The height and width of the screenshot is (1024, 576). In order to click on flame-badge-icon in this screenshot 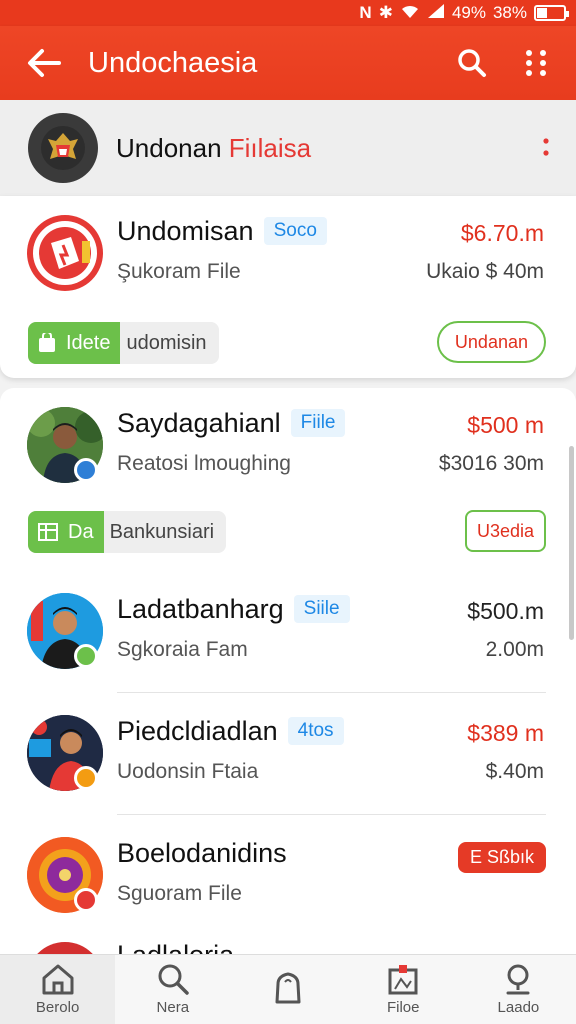, I will do `click(86, 778)`.